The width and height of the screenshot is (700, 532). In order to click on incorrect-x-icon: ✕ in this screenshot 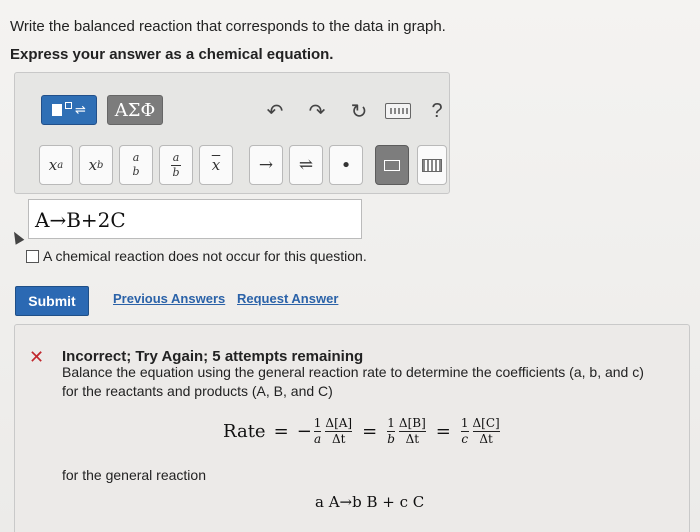, I will do `click(37, 357)`.